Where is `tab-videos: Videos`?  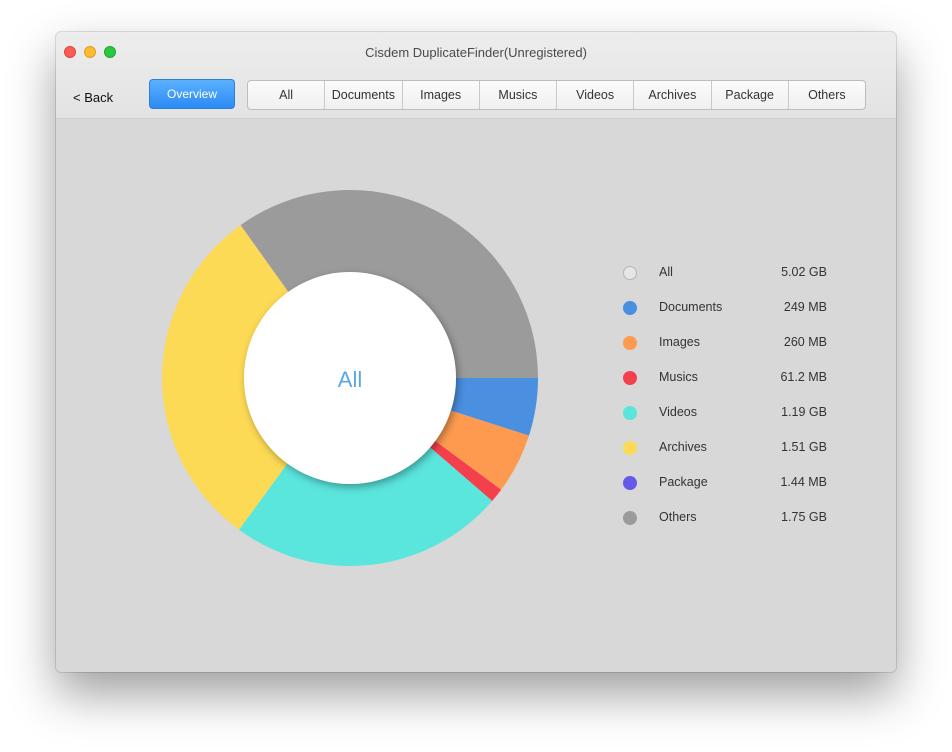
tab-videos: Videos is located at coordinates (596, 95).